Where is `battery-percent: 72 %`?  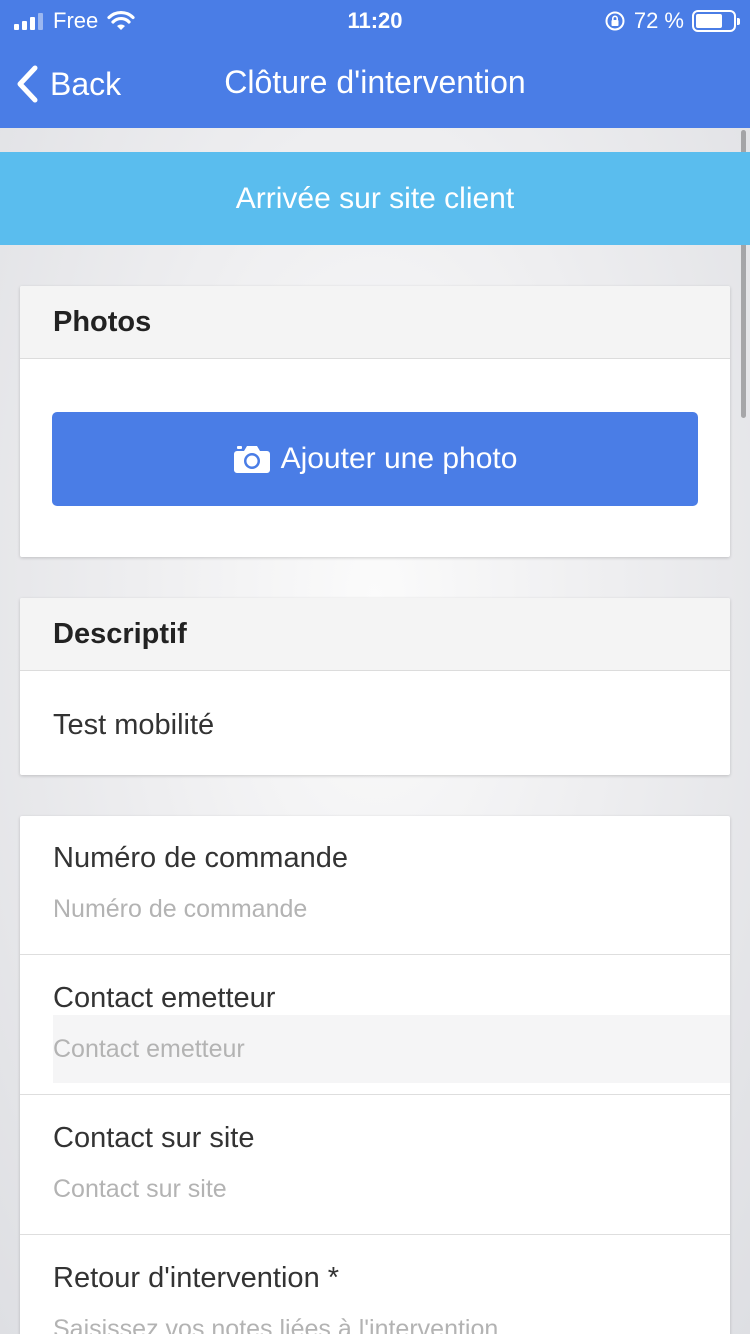 battery-percent: 72 % is located at coordinates (658, 20).